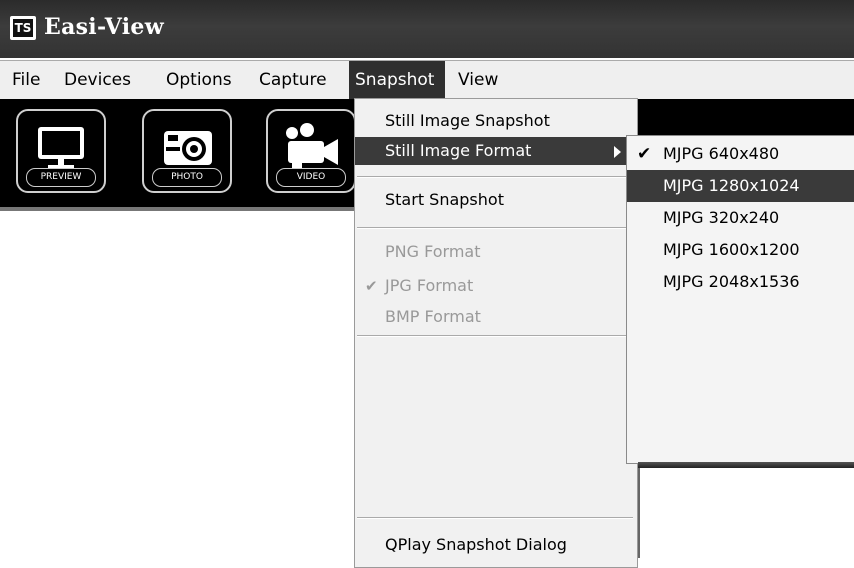 The width and height of the screenshot is (854, 568). I want to click on bmp-format-item: BMP Format, so click(496, 317).